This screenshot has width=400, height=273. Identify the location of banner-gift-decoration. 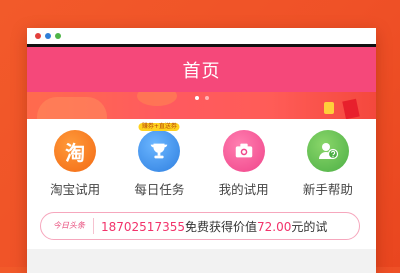
(329, 108).